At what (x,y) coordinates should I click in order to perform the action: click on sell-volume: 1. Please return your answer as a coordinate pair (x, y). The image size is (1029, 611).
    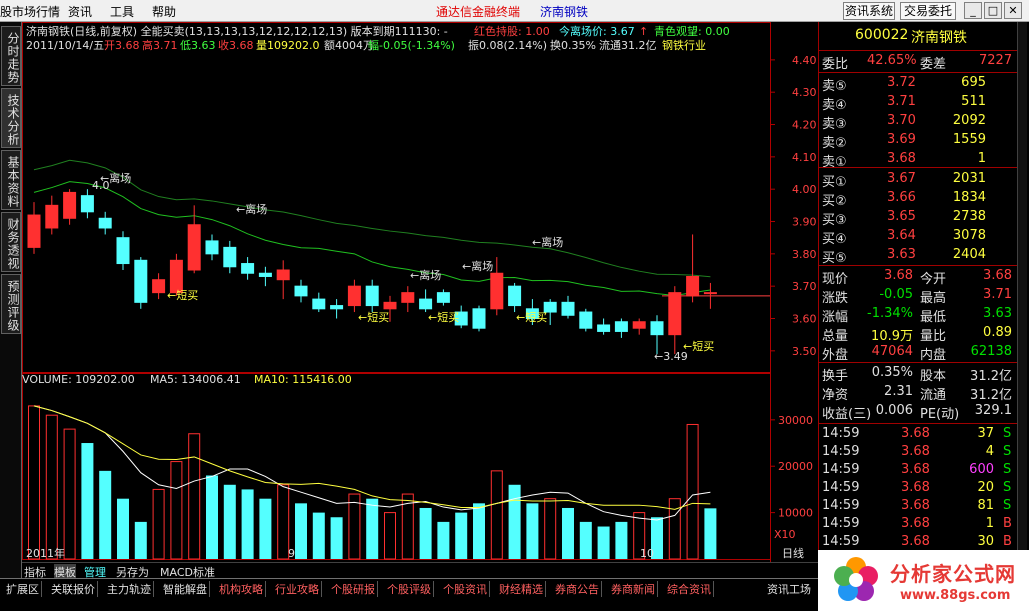
    Looking at the image, I should click on (981, 158).